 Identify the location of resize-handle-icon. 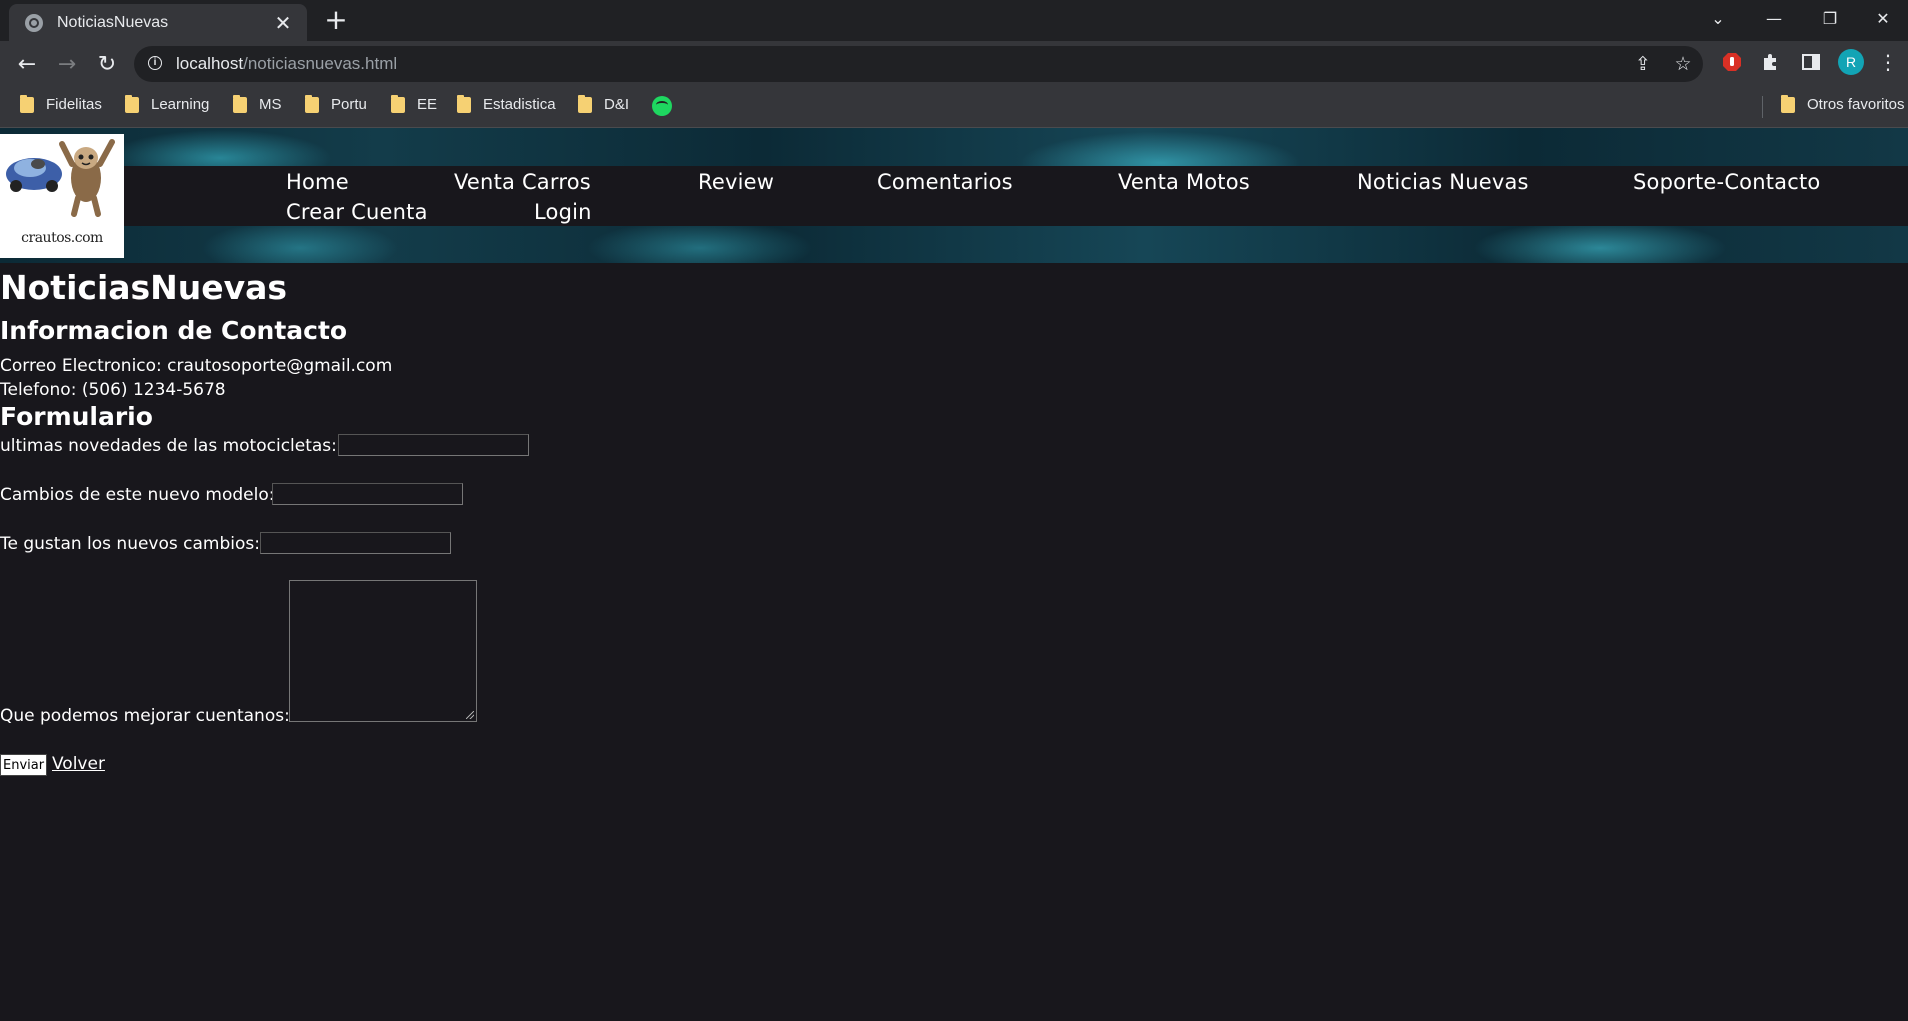
(470, 715).